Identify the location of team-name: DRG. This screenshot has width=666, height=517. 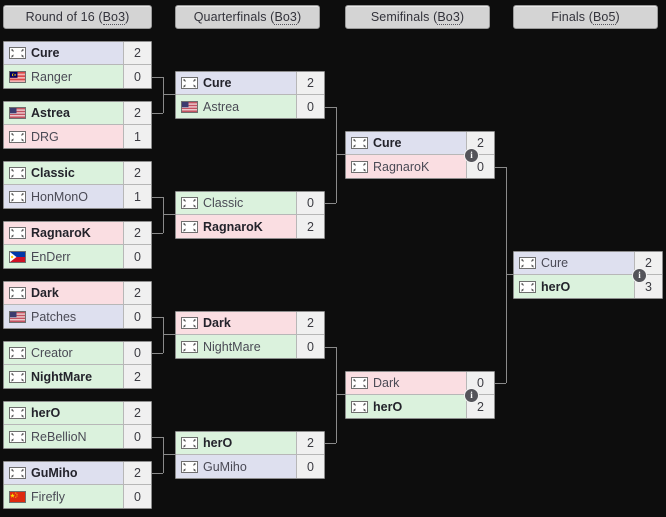
(45, 137).